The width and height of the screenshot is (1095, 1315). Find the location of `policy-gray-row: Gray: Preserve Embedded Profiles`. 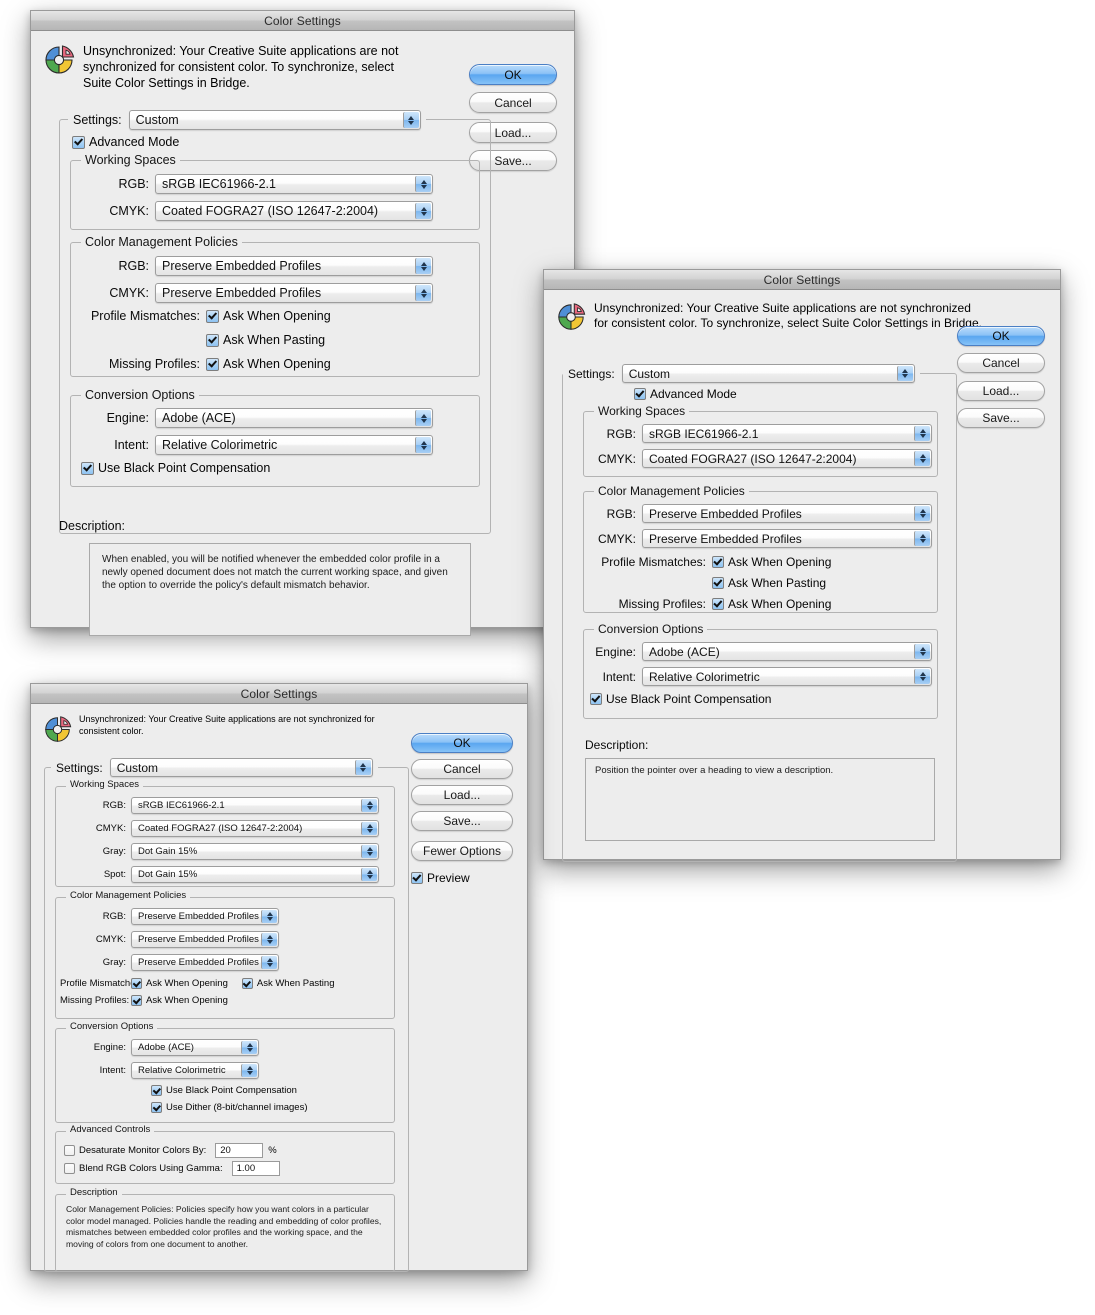

policy-gray-row: Gray: Preserve Embedded Profiles is located at coordinates (169, 962).